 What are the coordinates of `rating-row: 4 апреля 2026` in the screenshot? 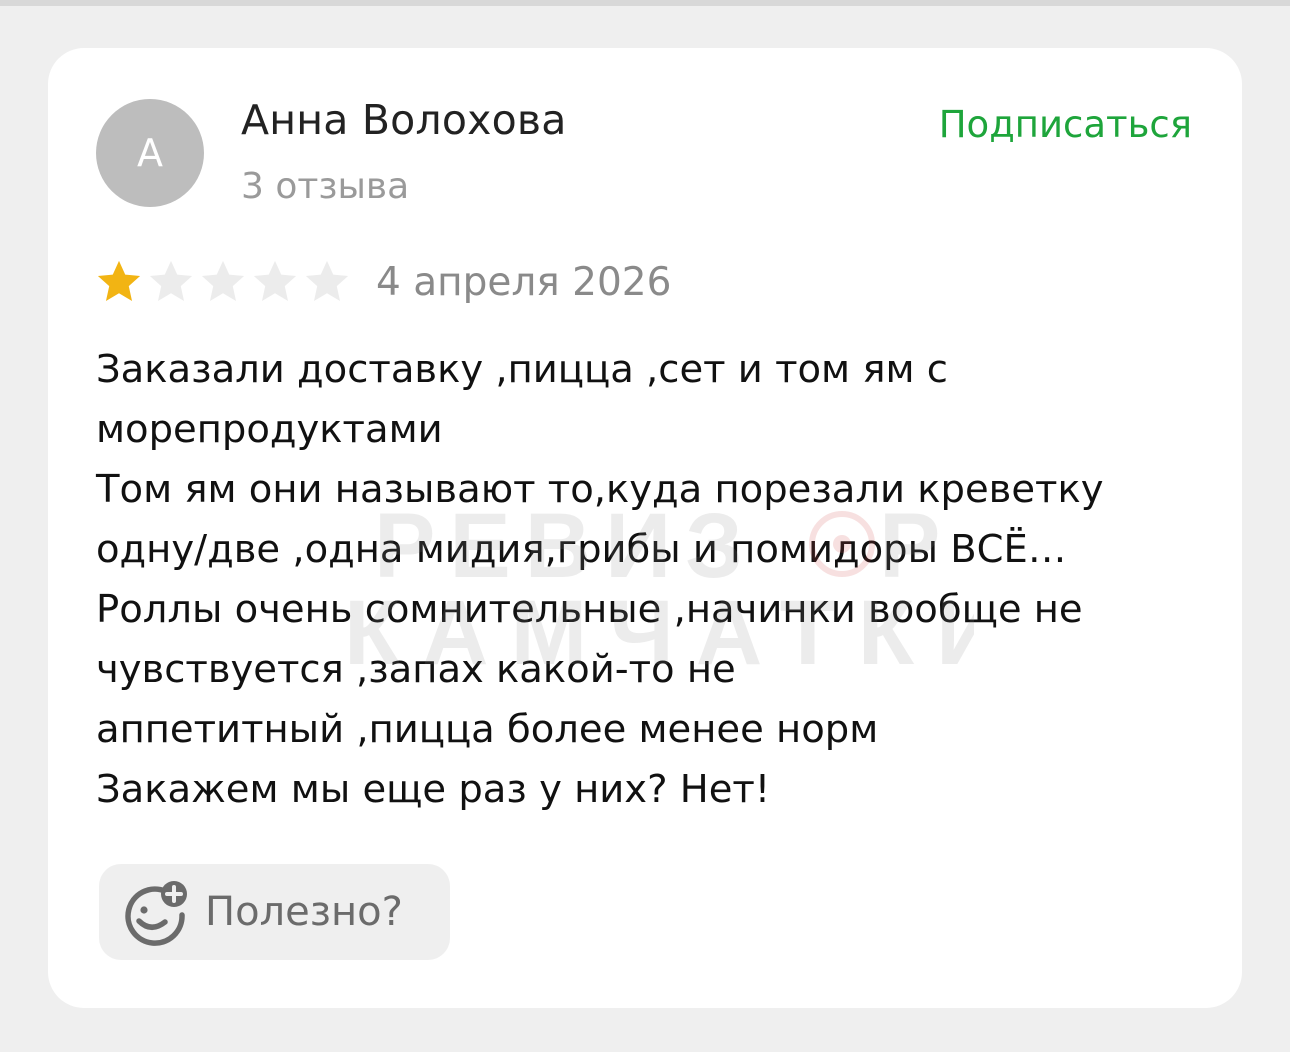 It's located at (383, 282).